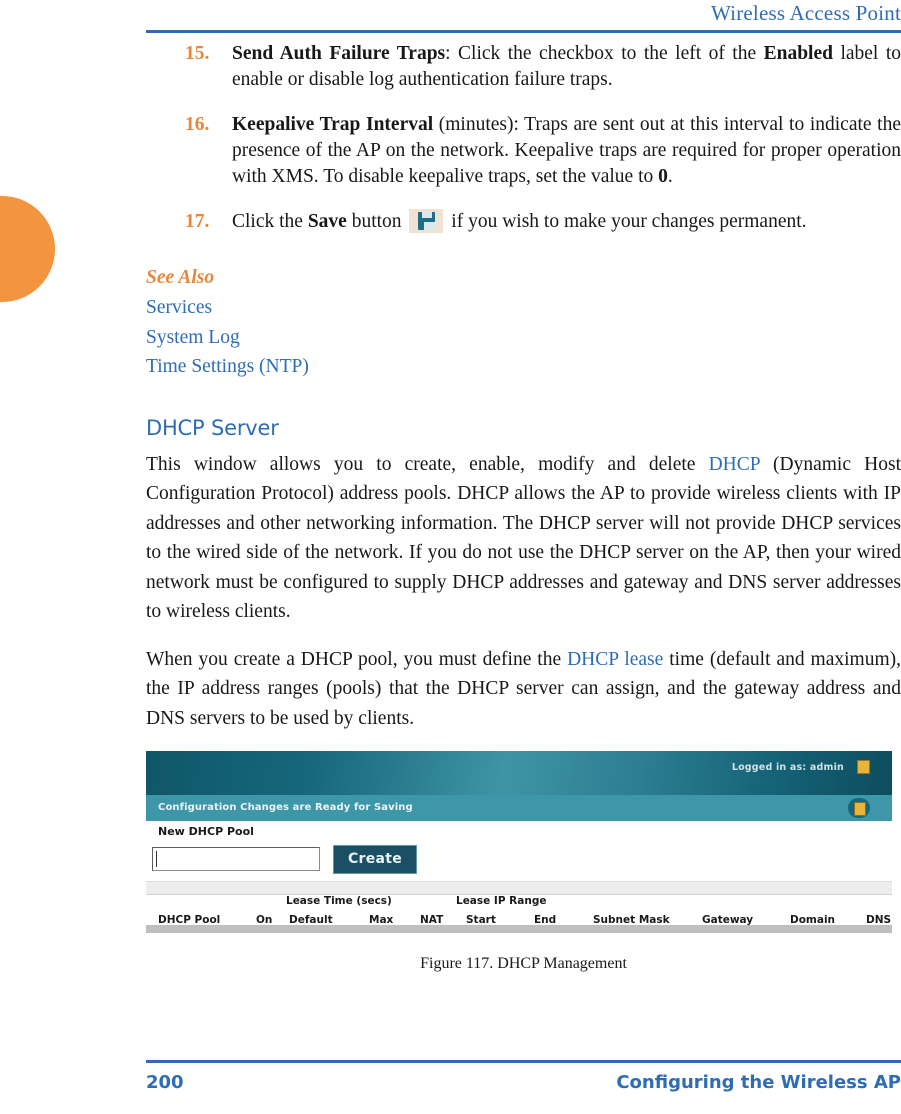 The height and width of the screenshot is (1114, 901). Describe the element at coordinates (165, 1082) in the screenshot. I see `page-number: 200` at that location.